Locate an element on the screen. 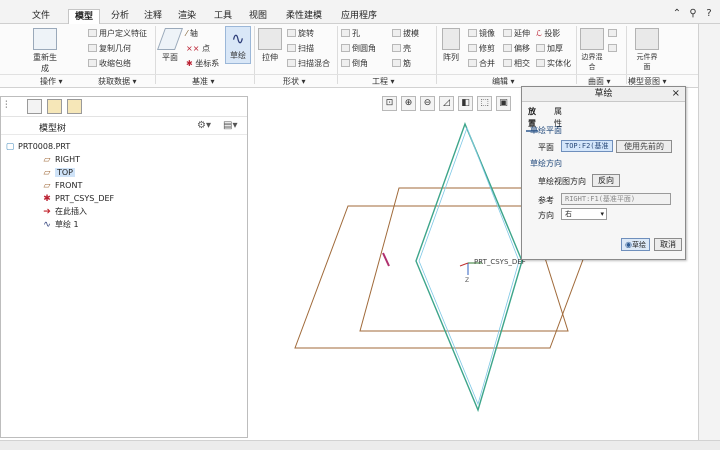 This screenshot has width=720, height=450. tree-item-csys: ✱ PRT_CSYS_DEF is located at coordinates (77, 198).